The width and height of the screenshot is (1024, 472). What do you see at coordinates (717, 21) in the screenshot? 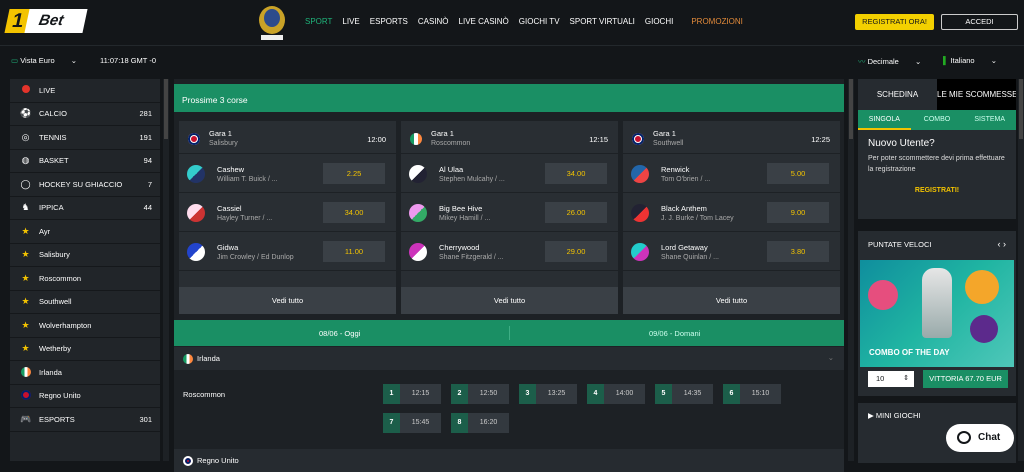
I see `nav-promotions: PROMOZIONI` at bounding box center [717, 21].